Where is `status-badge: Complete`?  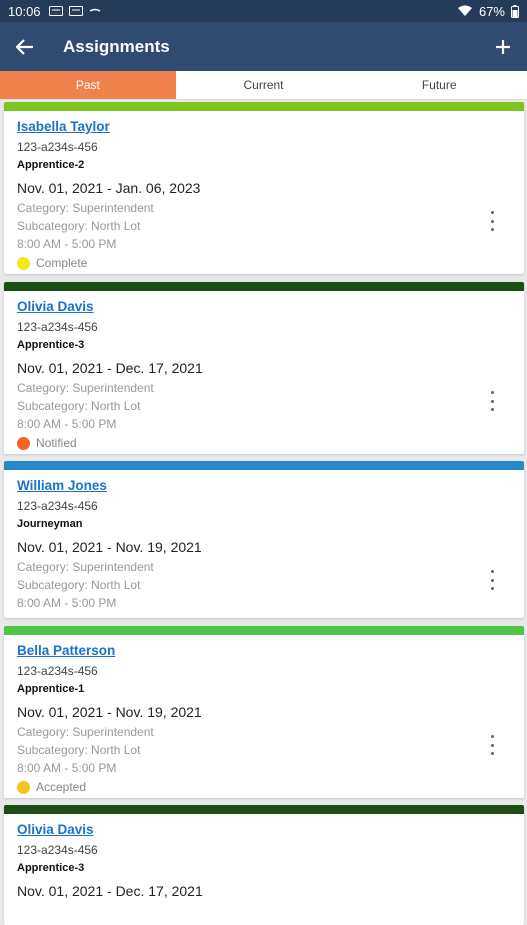 status-badge: Complete is located at coordinates (270, 263).